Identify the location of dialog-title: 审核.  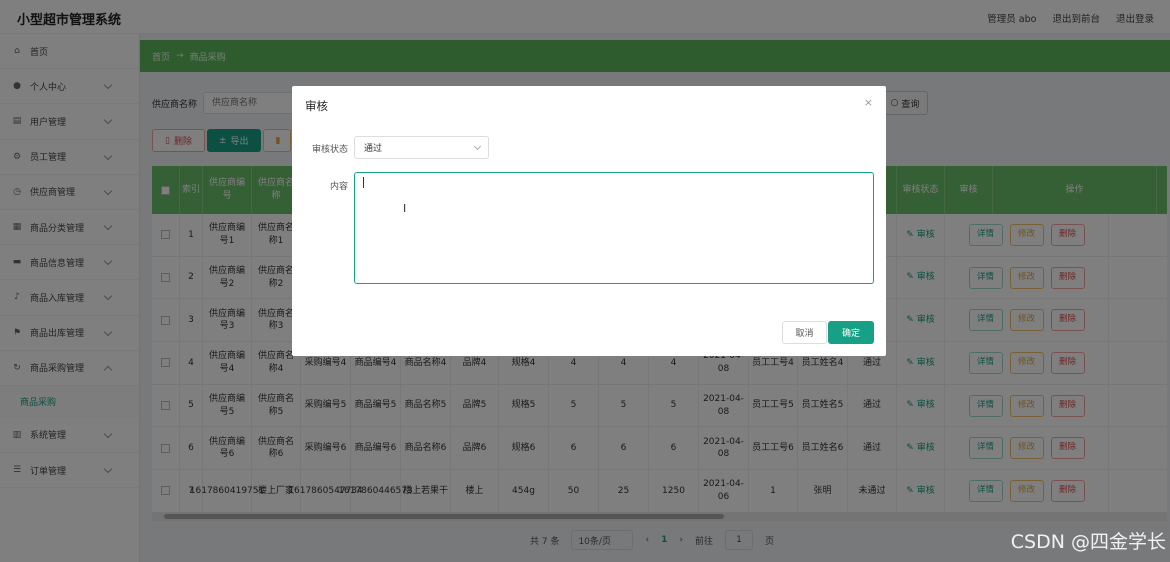
(316, 106).